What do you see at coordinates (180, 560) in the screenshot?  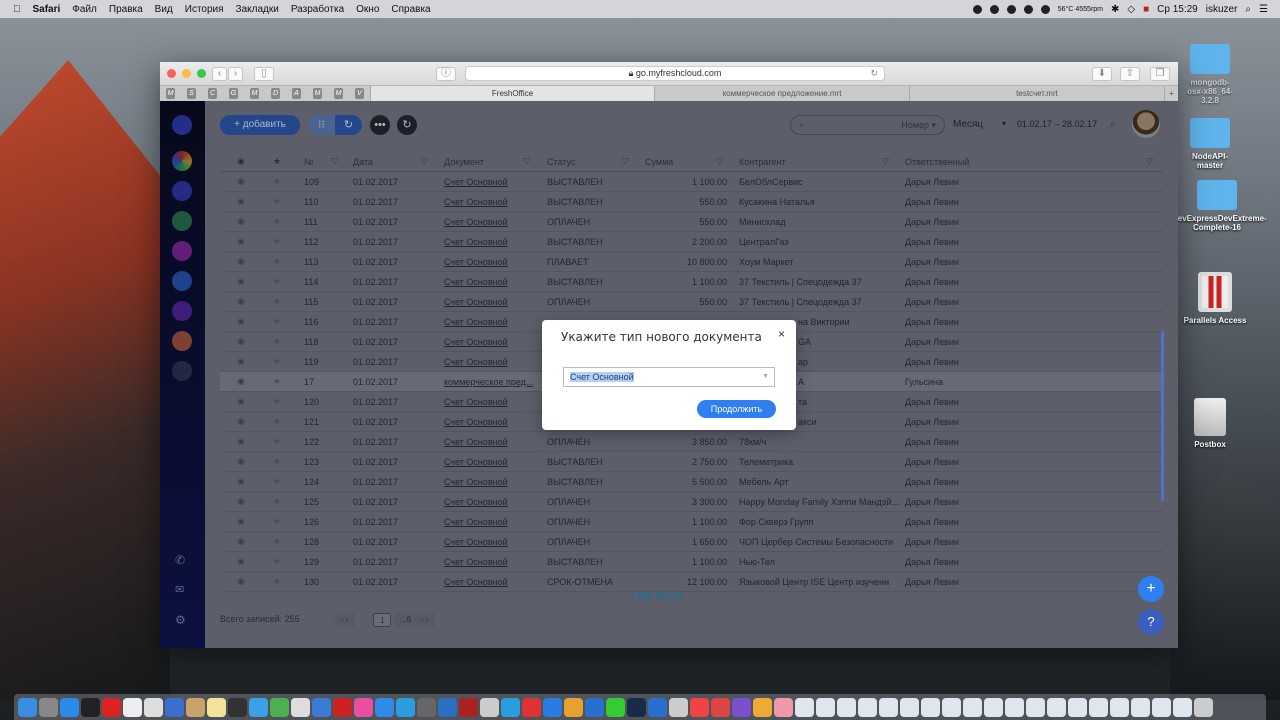 I see `phone-icon: ✆` at bounding box center [180, 560].